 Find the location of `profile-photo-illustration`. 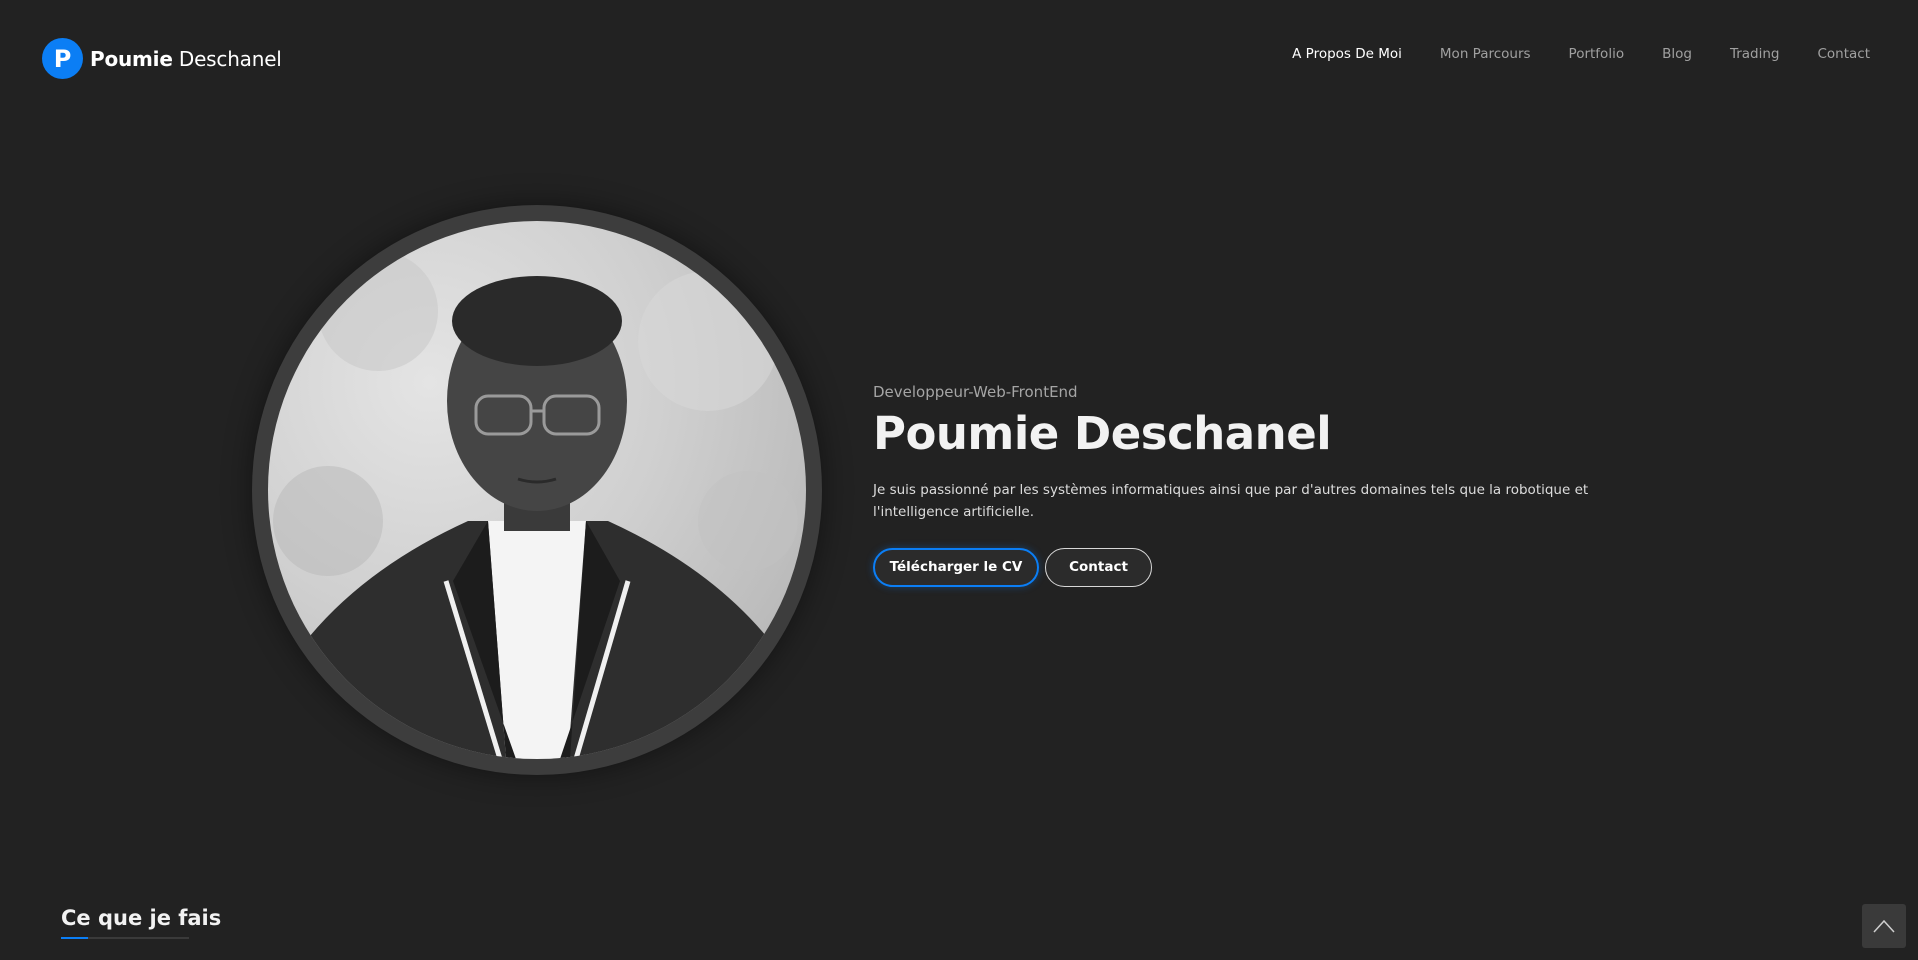

profile-photo-illustration is located at coordinates (537, 505).